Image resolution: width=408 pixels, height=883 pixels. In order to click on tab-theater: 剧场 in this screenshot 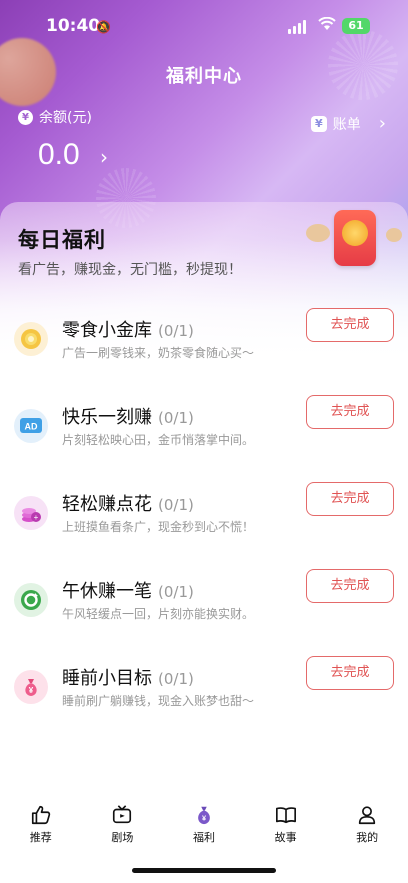, I will do `click(123, 826)`.